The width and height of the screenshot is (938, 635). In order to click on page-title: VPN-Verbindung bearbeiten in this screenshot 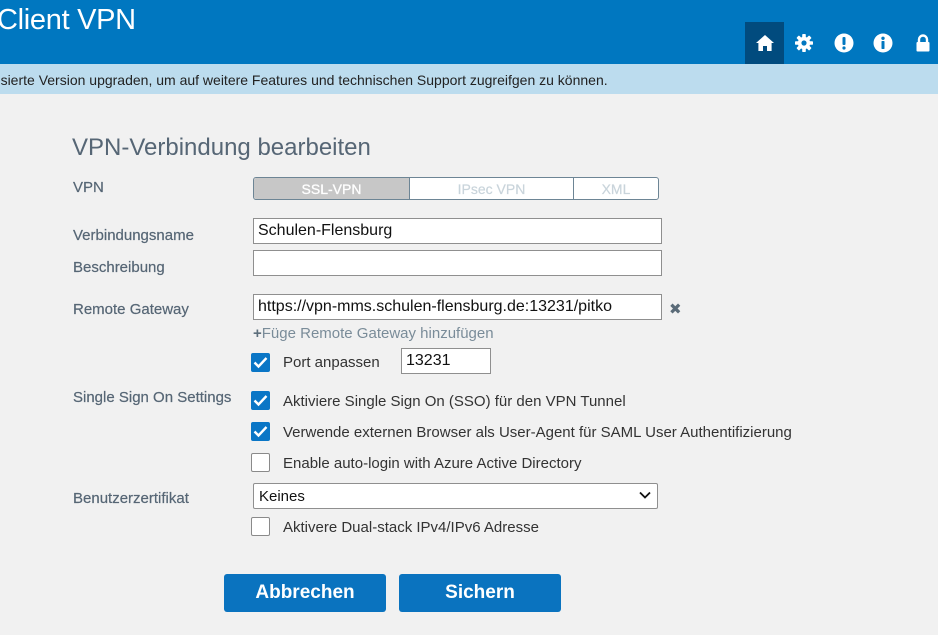, I will do `click(221, 147)`.